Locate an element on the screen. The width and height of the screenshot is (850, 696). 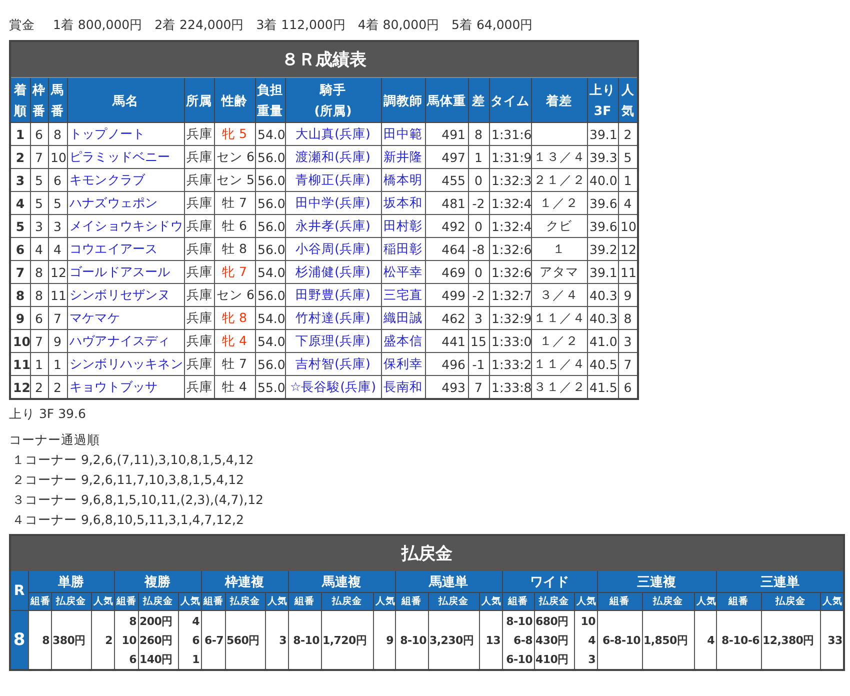
trainer-link: 新井隆 is located at coordinates (403, 157).